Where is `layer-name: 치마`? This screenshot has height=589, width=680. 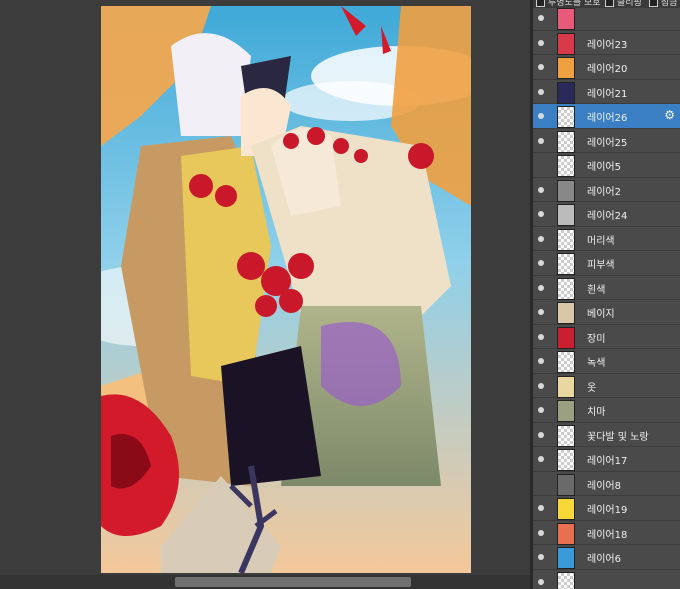
layer-name: 치마 is located at coordinates (596, 412).